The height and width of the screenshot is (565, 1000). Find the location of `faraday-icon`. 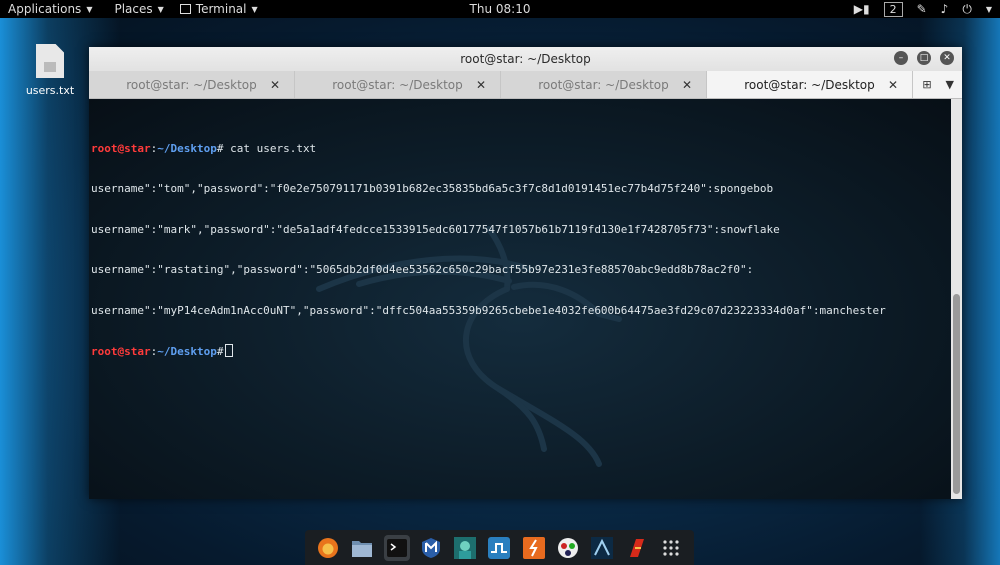

faraday-icon is located at coordinates (637, 548).